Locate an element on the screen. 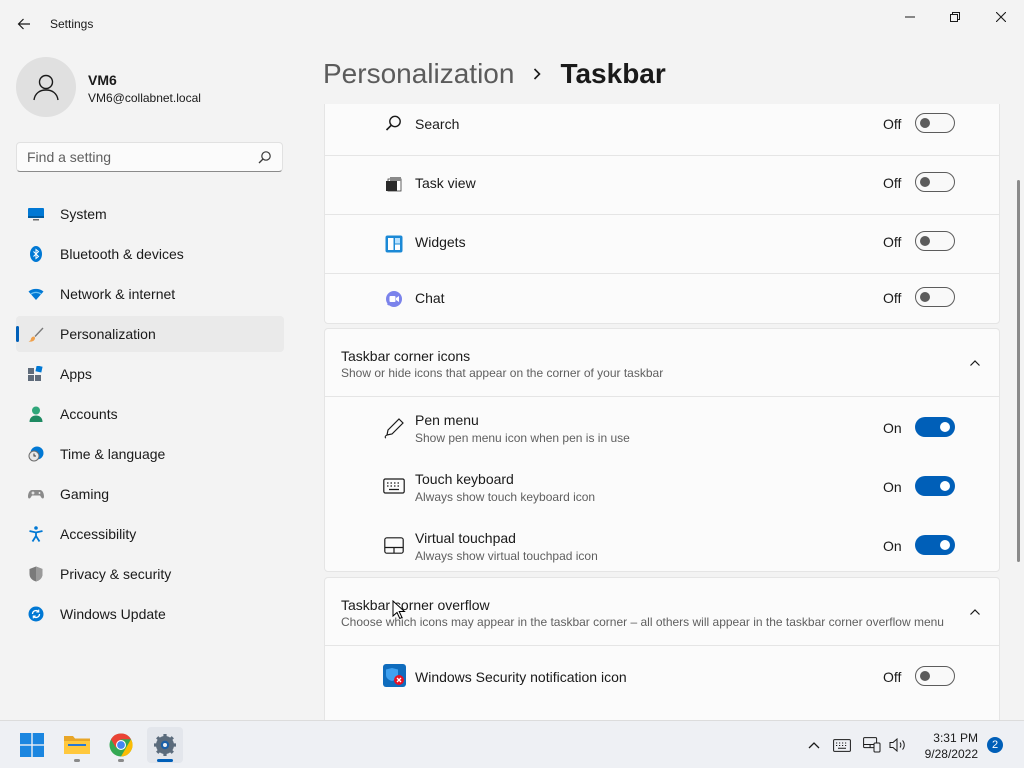 The image size is (1024, 768). widgets-toggle is located at coordinates (935, 241).